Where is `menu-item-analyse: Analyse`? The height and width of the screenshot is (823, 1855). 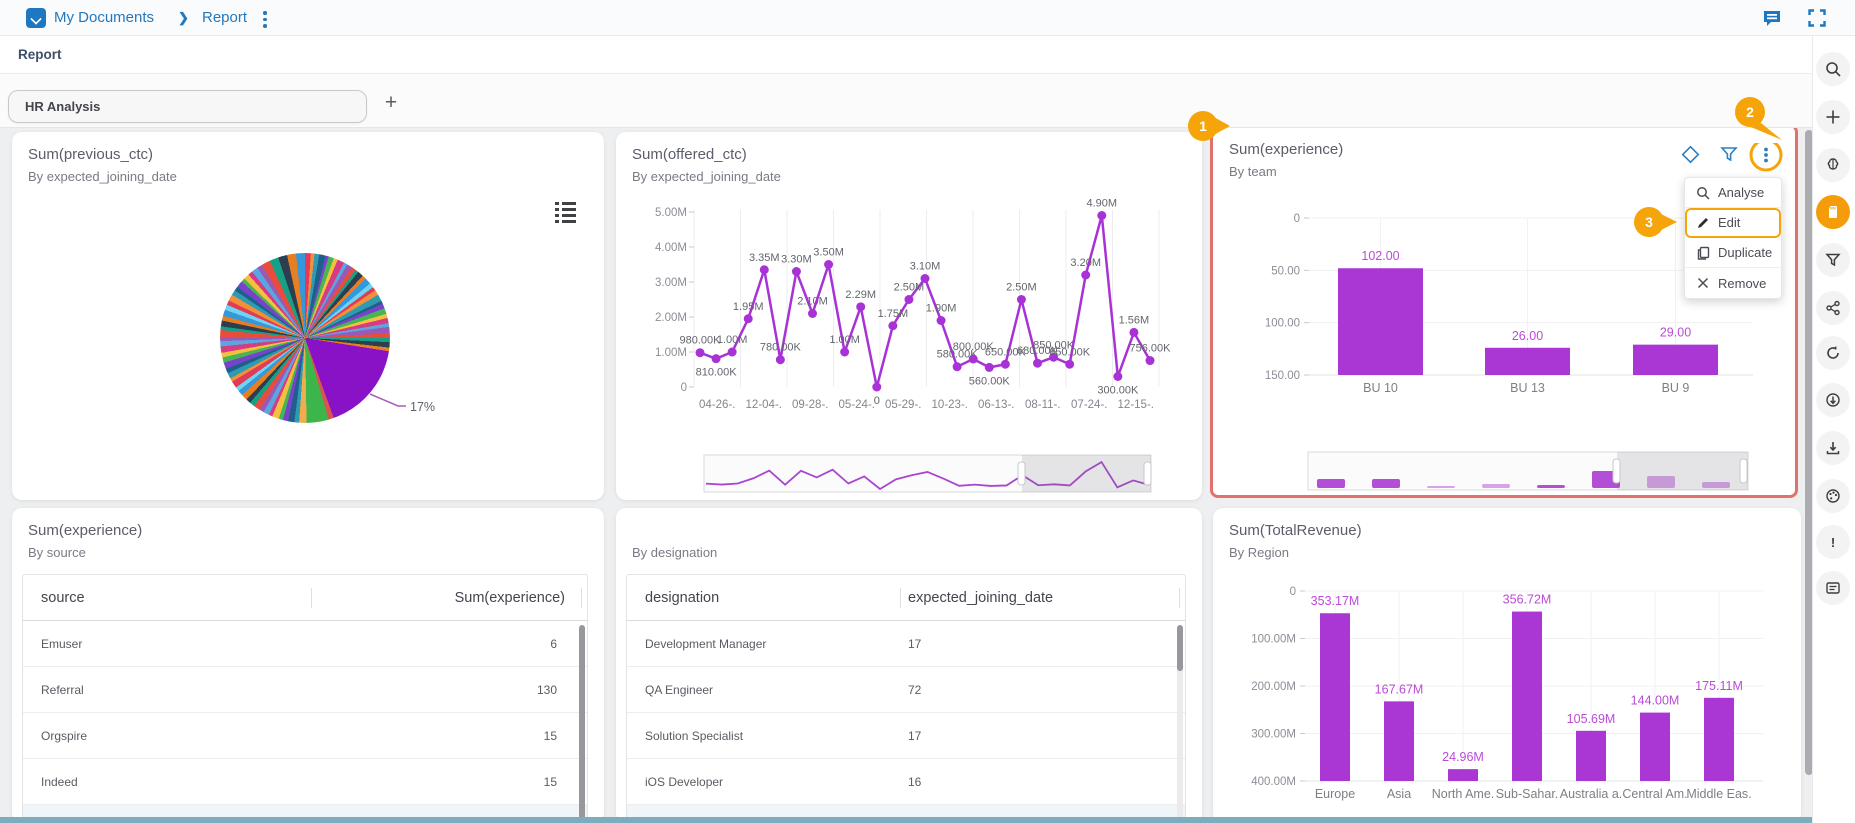 menu-item-analyse: Analyse is located at coordinates (1733, 193).